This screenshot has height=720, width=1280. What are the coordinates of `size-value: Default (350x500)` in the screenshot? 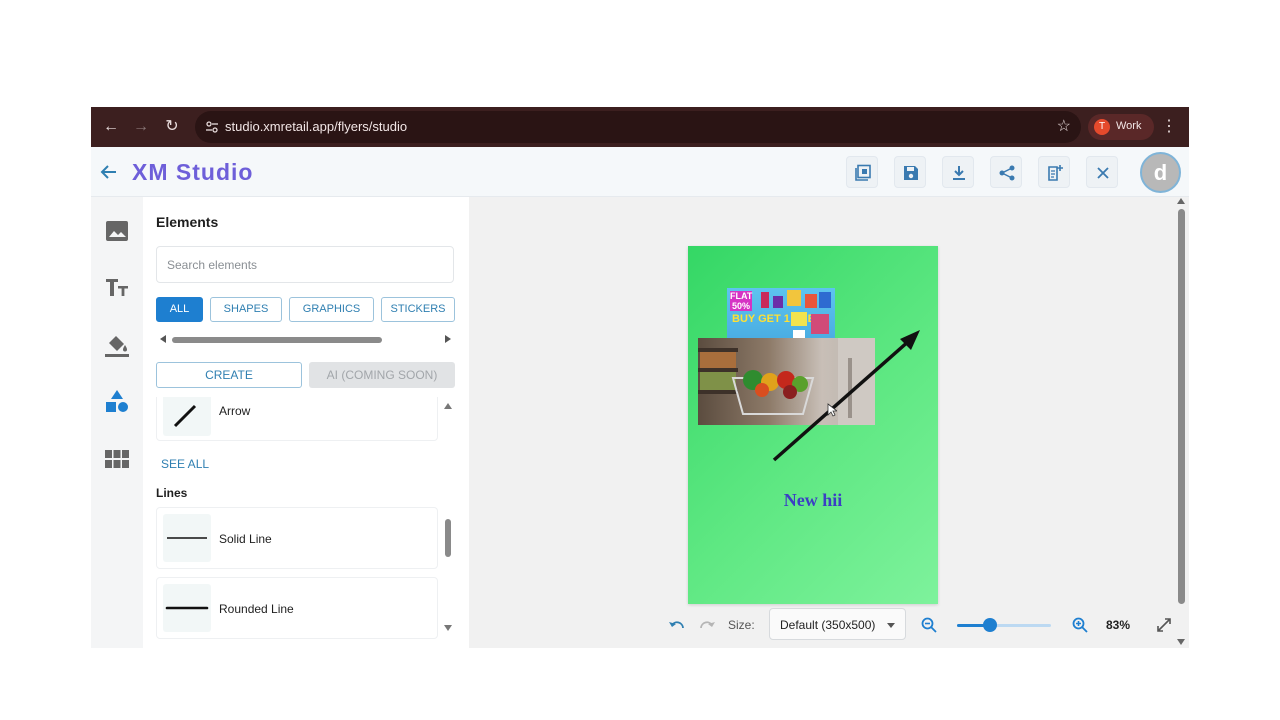 It's located at (828, 625).